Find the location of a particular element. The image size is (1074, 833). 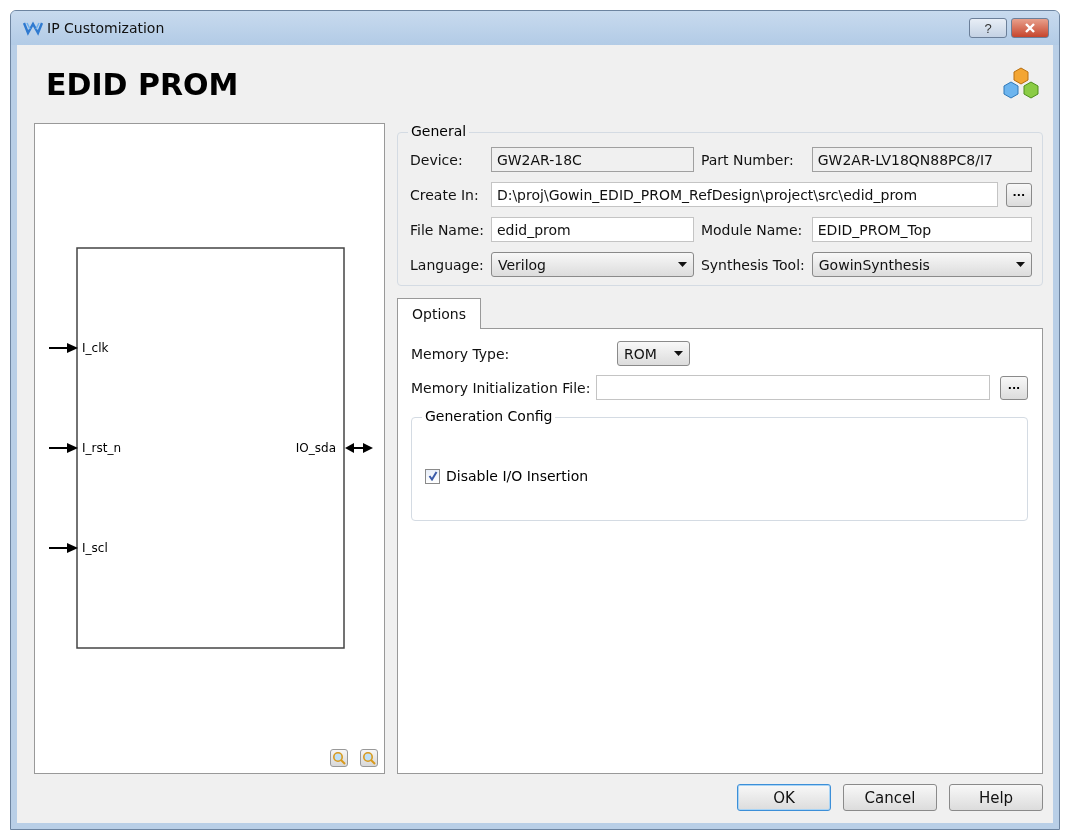

dialog-button: OK is located at coordinates (784, 797).